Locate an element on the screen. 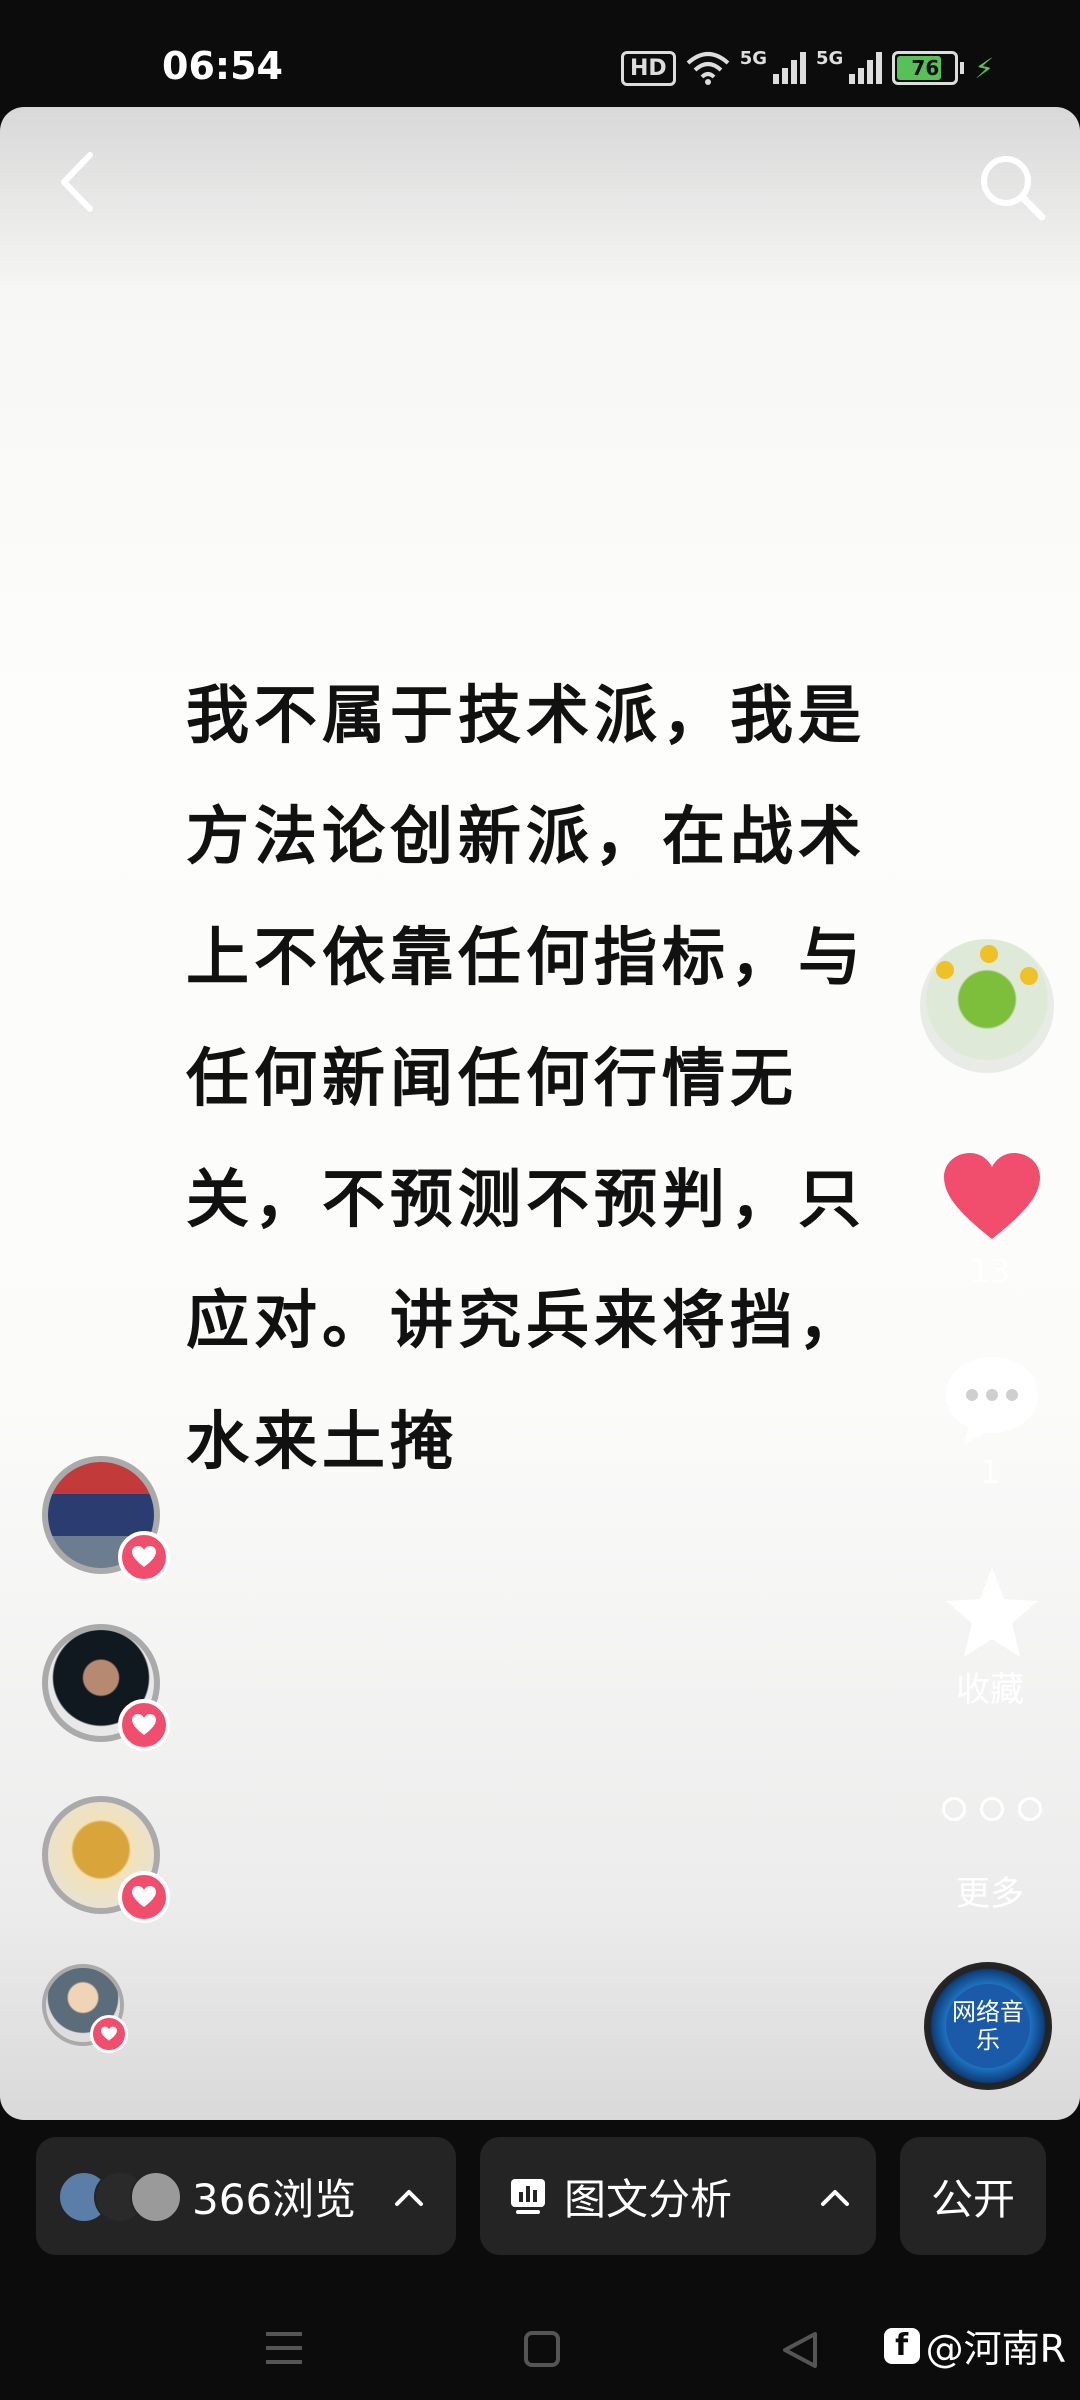 This screenshot has width=1080, height=2400. collect-label: 收藏 is located at coordinates (990, 1686).